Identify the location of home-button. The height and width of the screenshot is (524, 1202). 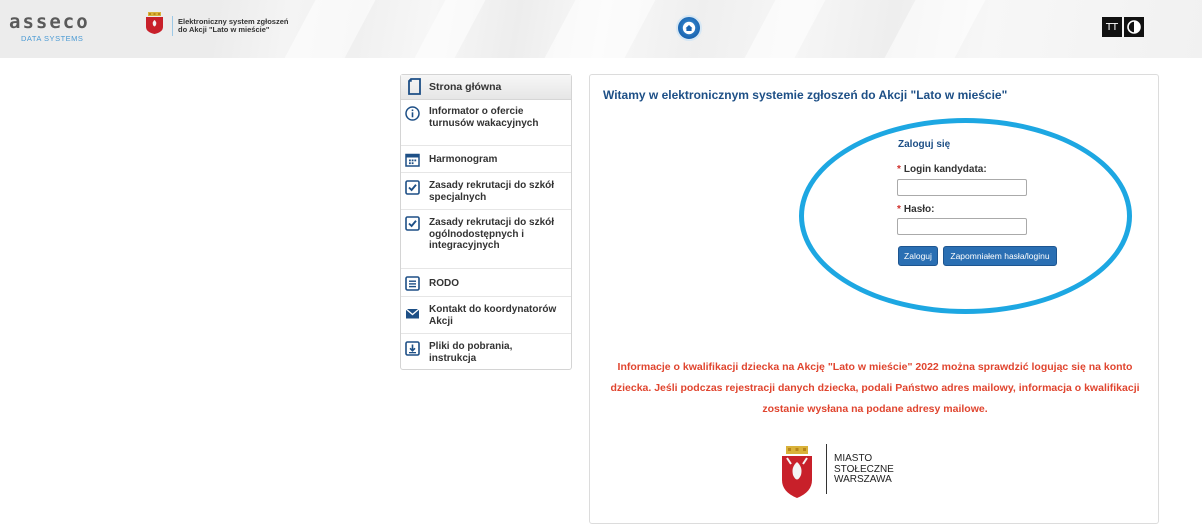
(689, 28).